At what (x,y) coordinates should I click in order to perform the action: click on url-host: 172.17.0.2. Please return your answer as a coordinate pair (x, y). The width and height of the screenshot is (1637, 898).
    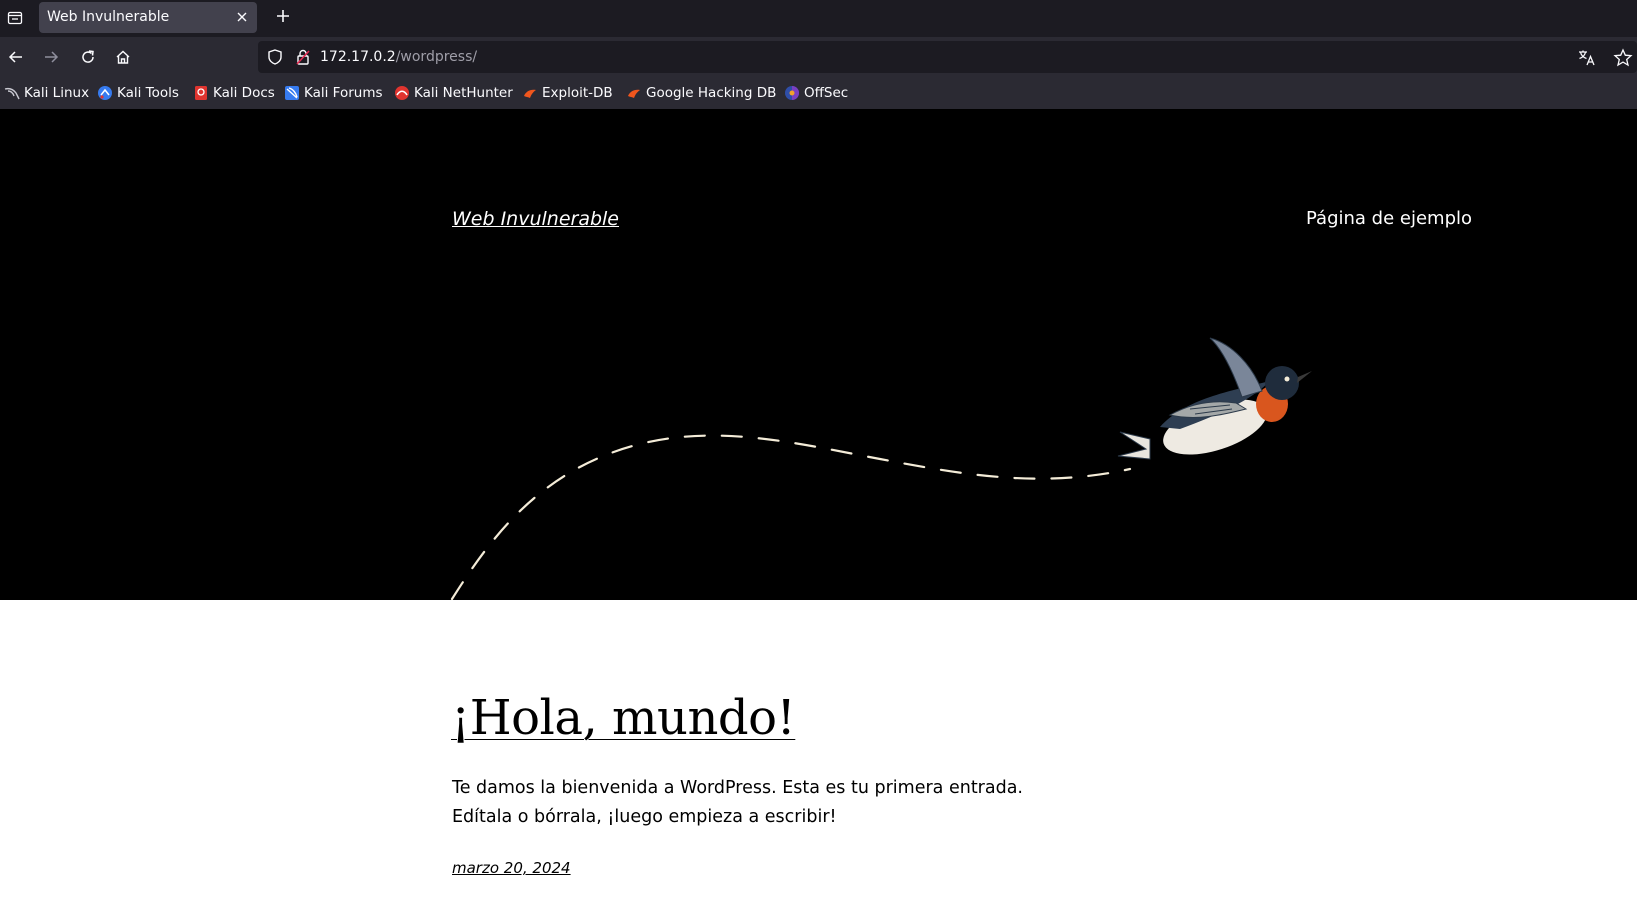
    Looking at the image, I should click on (358, 57).